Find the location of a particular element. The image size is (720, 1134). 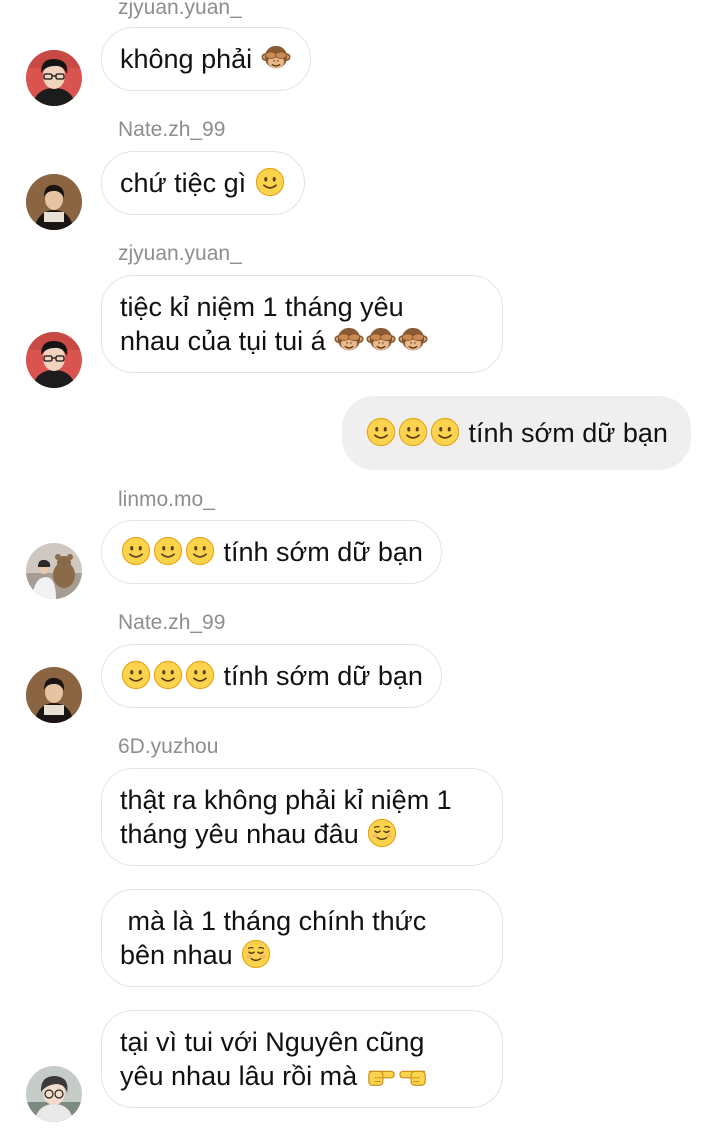

pointing-left-hand-icon is located at coordinates (413, 1075).